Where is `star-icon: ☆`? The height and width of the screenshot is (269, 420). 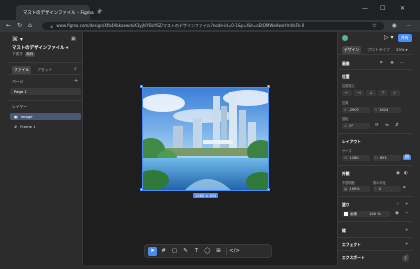 star-icon: ☆ is located at coordinates (374, 26).